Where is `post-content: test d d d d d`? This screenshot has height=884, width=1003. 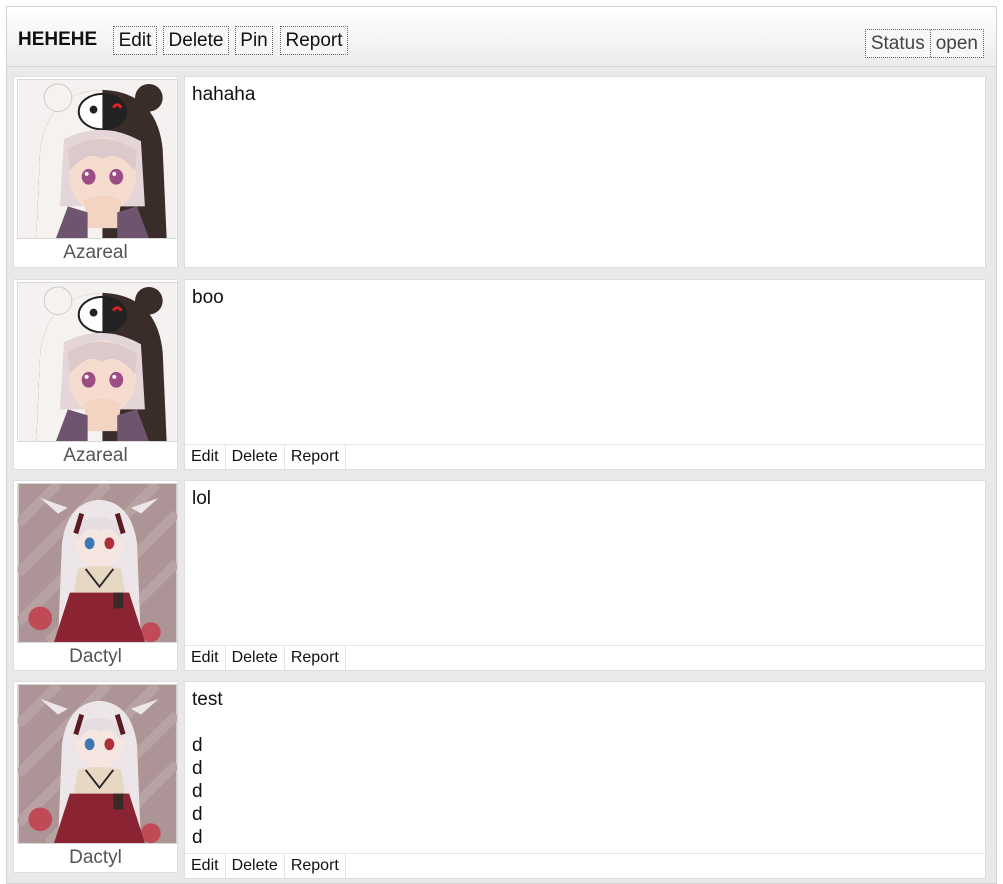
post-content: test d d d d d is located at coordinates (207, 768).